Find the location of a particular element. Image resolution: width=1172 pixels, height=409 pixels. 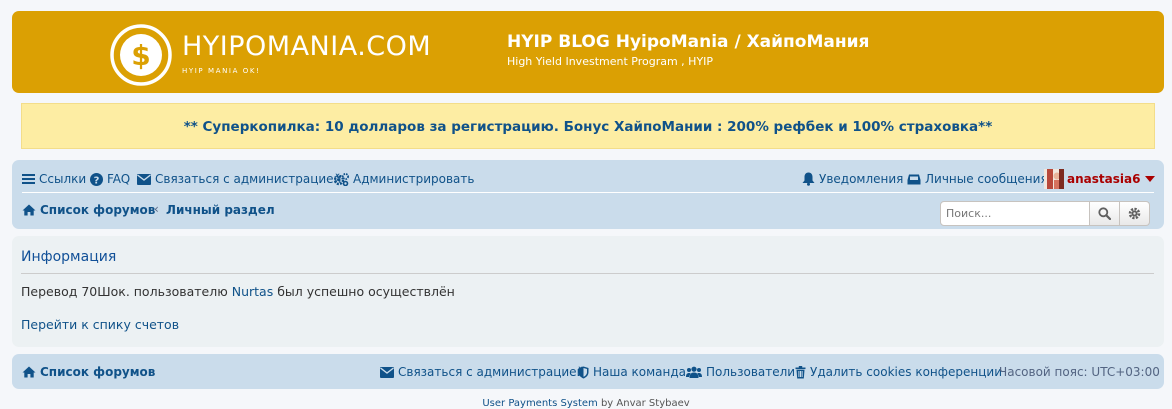

copyright: User Payments System by Anvar Stybaev is located at coordinates (586, 403).